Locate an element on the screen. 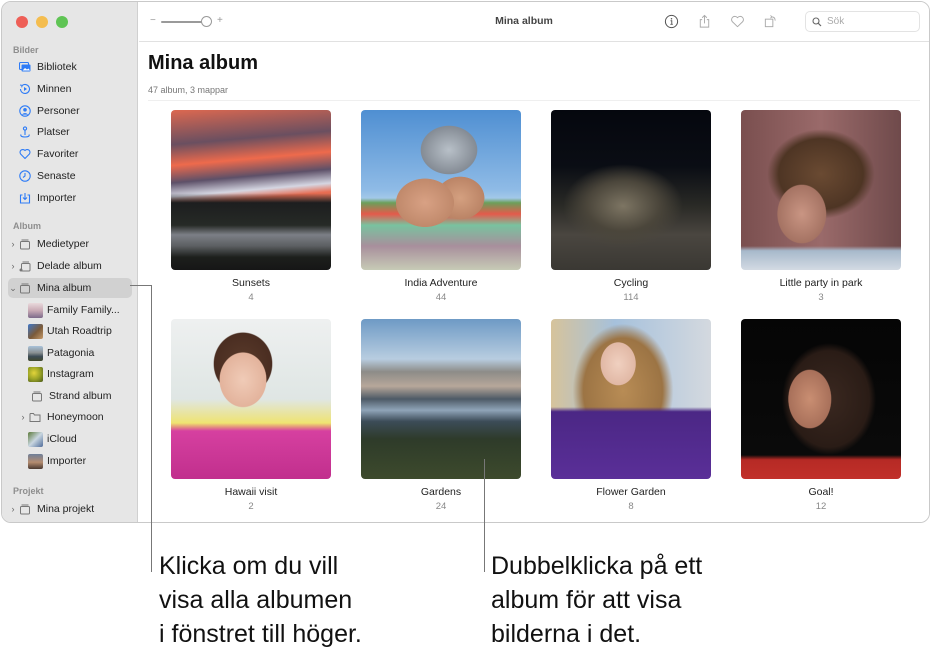 This screenshot has width=931, height=657. sidebar-item-platser: Platser is located at coordinates (70, 132).